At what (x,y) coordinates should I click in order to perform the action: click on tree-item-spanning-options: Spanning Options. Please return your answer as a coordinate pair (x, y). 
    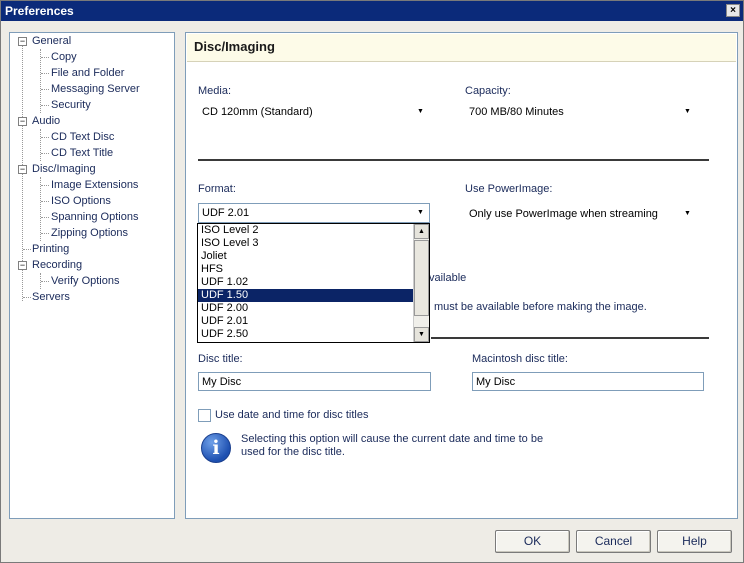
    Looking at the image, I should click on (94, 217).